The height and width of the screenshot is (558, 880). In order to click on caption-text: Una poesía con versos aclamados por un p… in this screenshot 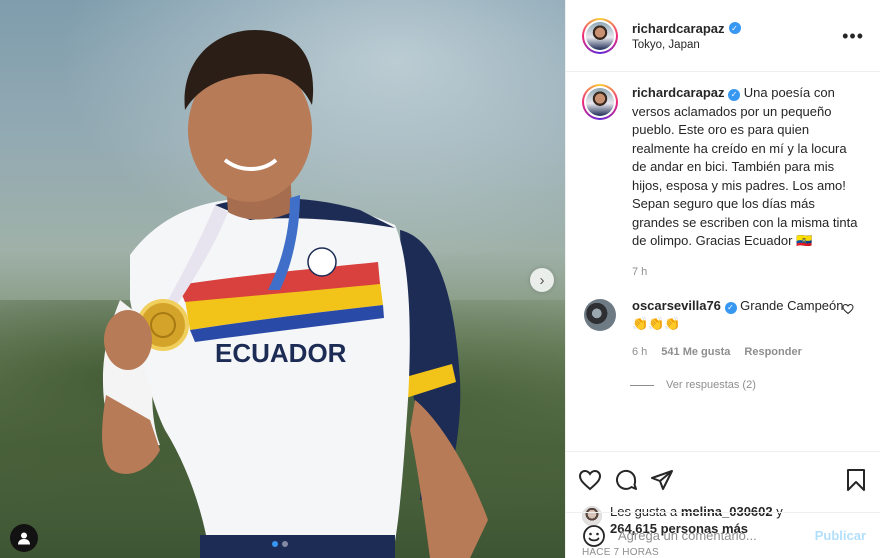, I will do `click(745, 166)`.